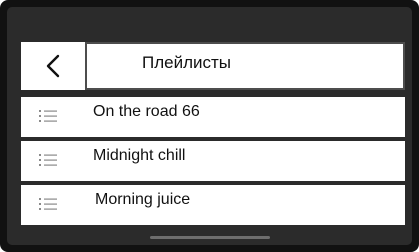  I want to click on chevron-left-icon, so click(53, 66).